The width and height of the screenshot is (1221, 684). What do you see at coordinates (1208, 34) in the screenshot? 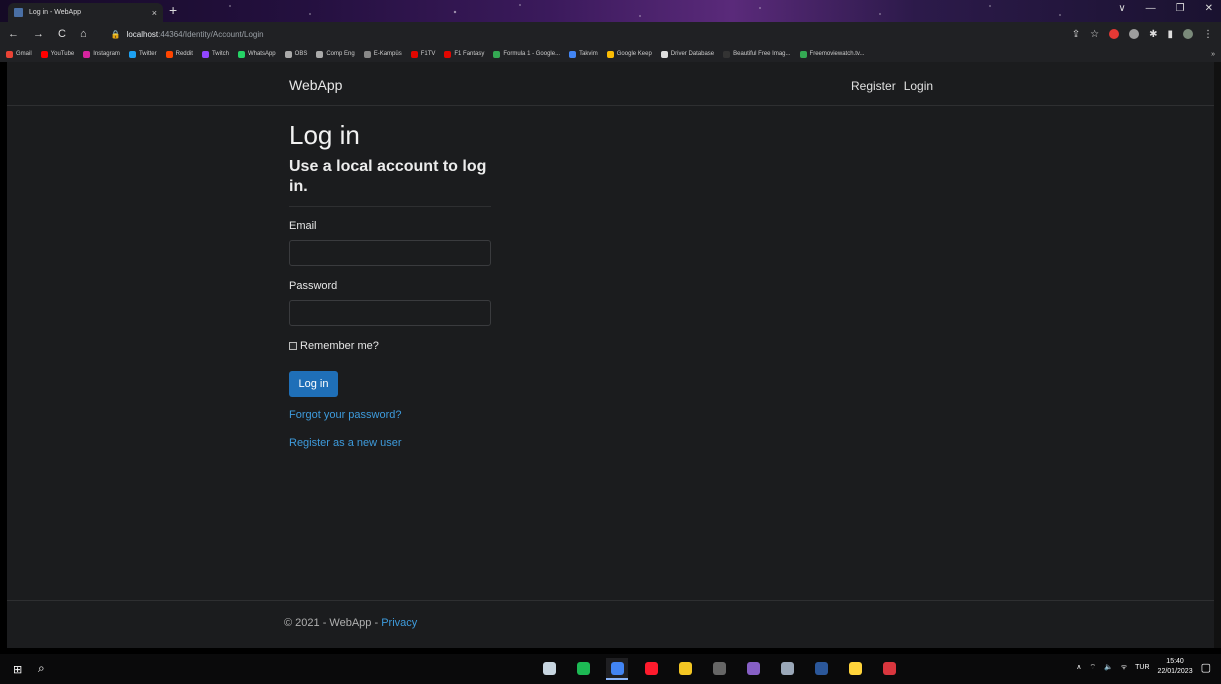
I see `menu-kebab-icon: ⋮` at bounding box center [1208, 34].